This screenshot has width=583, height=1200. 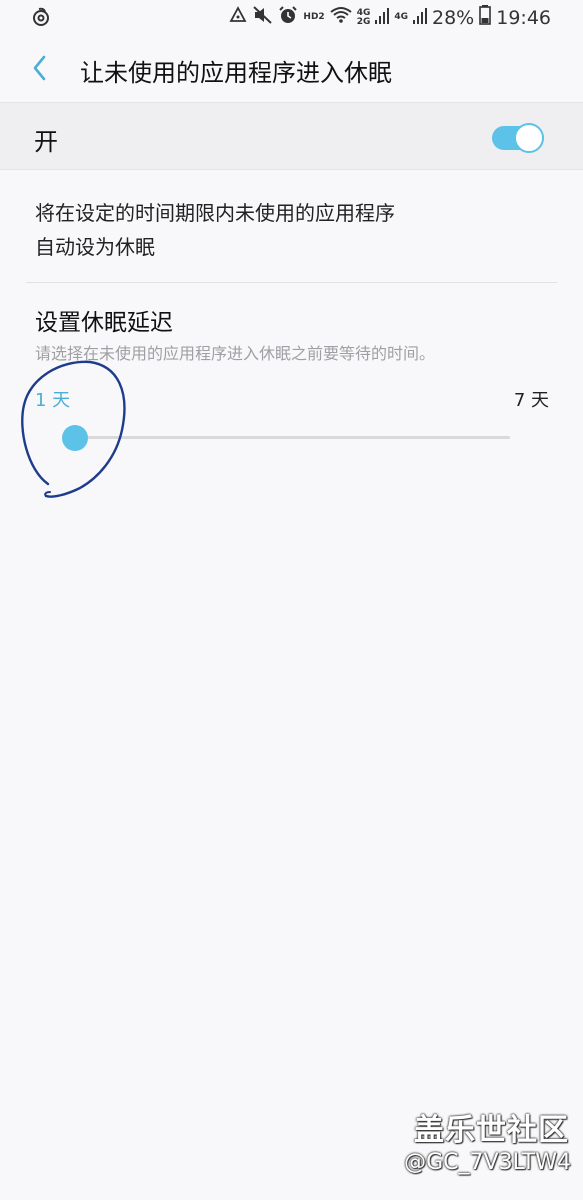 What do you see at coordinates (491, 1130) in the screenshot?
I see `watermark-brand: 盖乐世社区` at bounding box center [491, 1130].